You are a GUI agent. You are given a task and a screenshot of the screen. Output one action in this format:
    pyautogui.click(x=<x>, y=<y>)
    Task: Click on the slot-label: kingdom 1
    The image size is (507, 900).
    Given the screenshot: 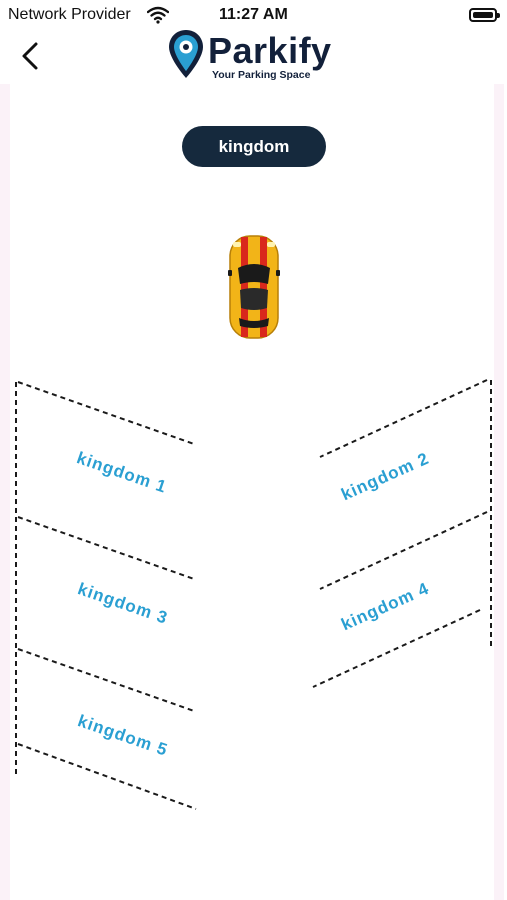 What is the action you would take?
    pyautogui.click(x=121, y=472)
    